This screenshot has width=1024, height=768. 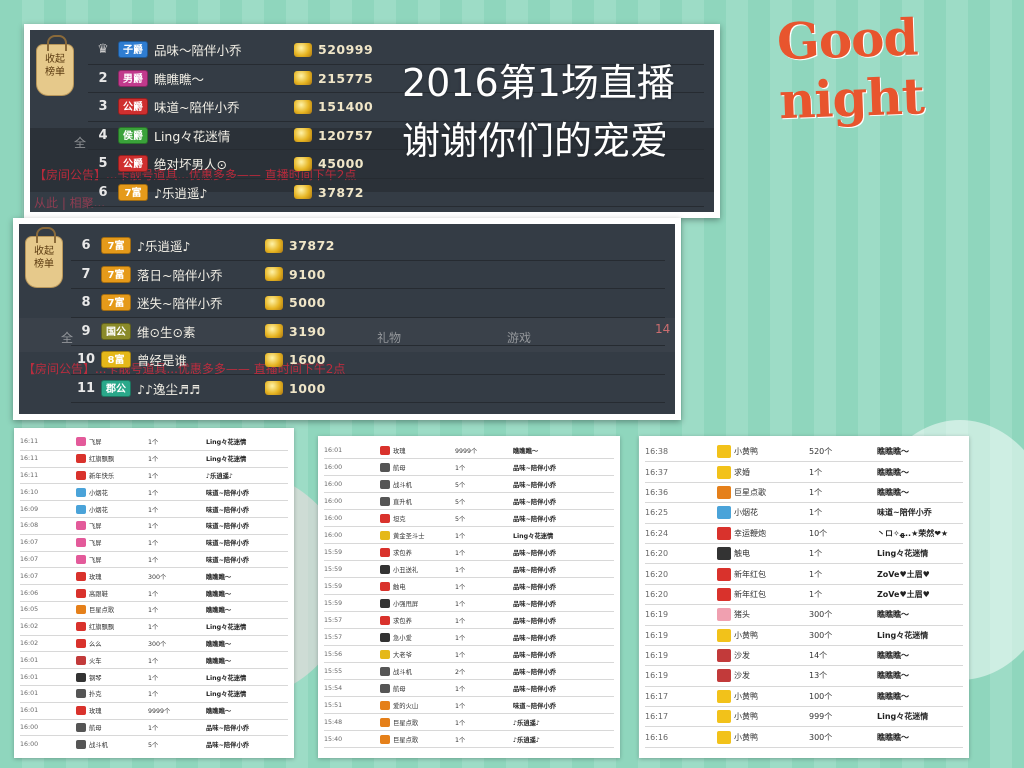 I want to click on log-gift: 幸运鞭炮, so click(x=763, y=533).